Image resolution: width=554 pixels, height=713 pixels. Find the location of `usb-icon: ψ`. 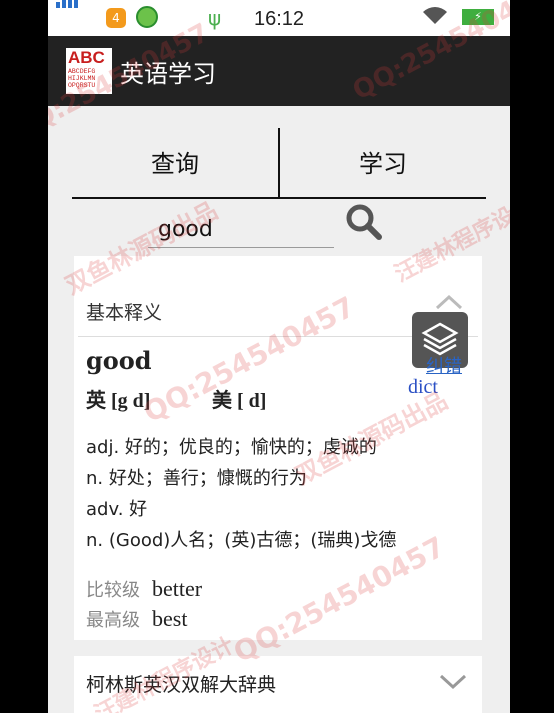

usb-icon: ψ is located at coordinates (215, 18).